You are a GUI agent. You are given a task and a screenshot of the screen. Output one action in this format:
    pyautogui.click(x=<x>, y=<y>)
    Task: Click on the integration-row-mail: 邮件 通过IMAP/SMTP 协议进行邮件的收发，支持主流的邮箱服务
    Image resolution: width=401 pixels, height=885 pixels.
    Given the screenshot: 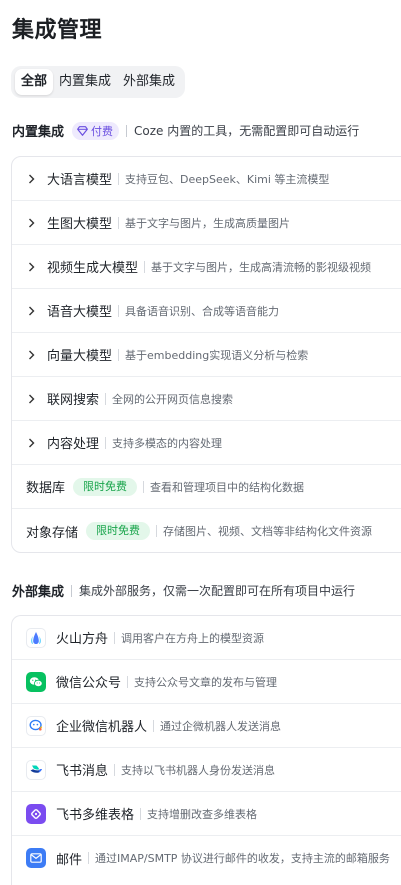 What is the action you would take?
    pyautogui.click(x=206, y=858)
    